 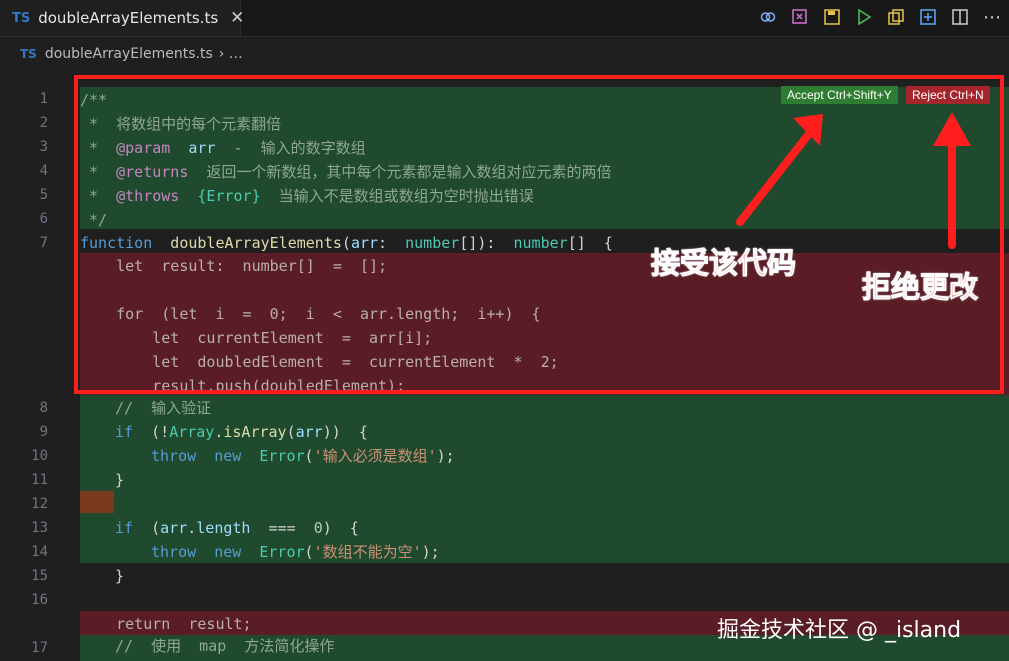 I want to click on annotation-arrows, so click(x=853, y=180).